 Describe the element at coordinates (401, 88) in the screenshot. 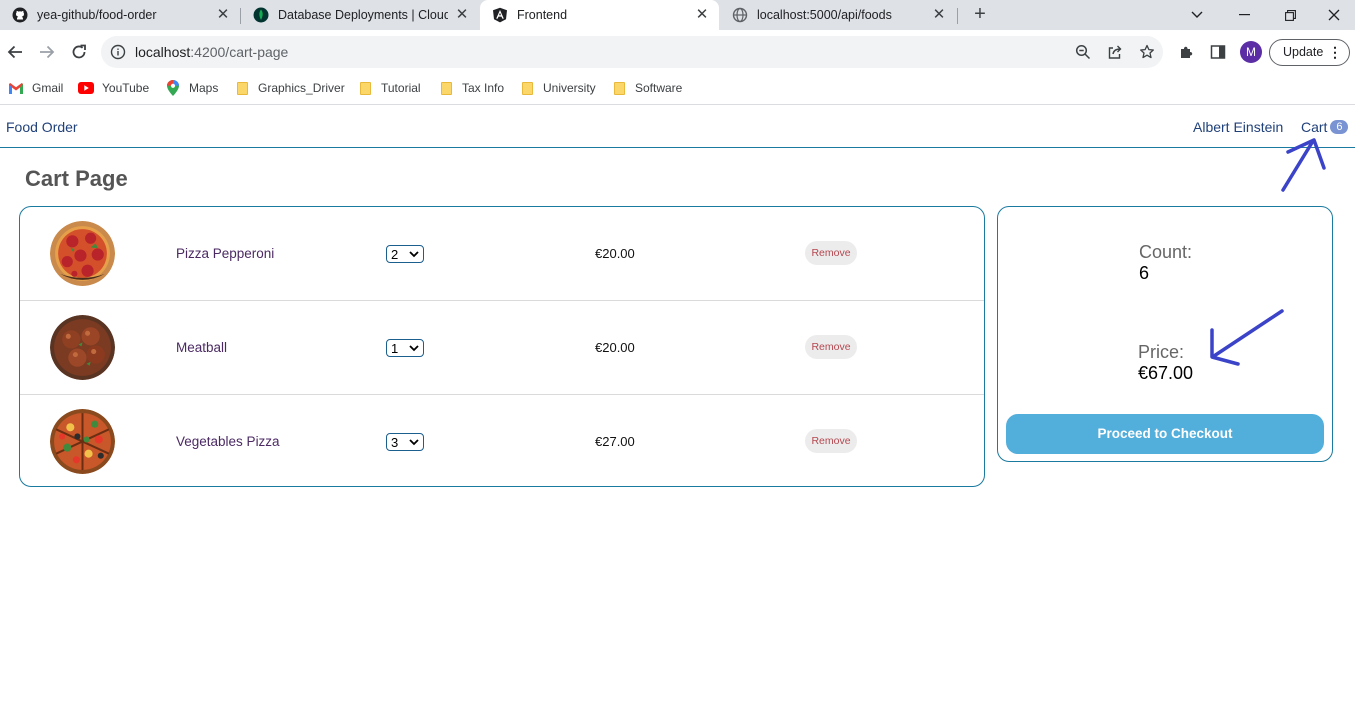

I see `bookmark-label: Tutorial` at that location.